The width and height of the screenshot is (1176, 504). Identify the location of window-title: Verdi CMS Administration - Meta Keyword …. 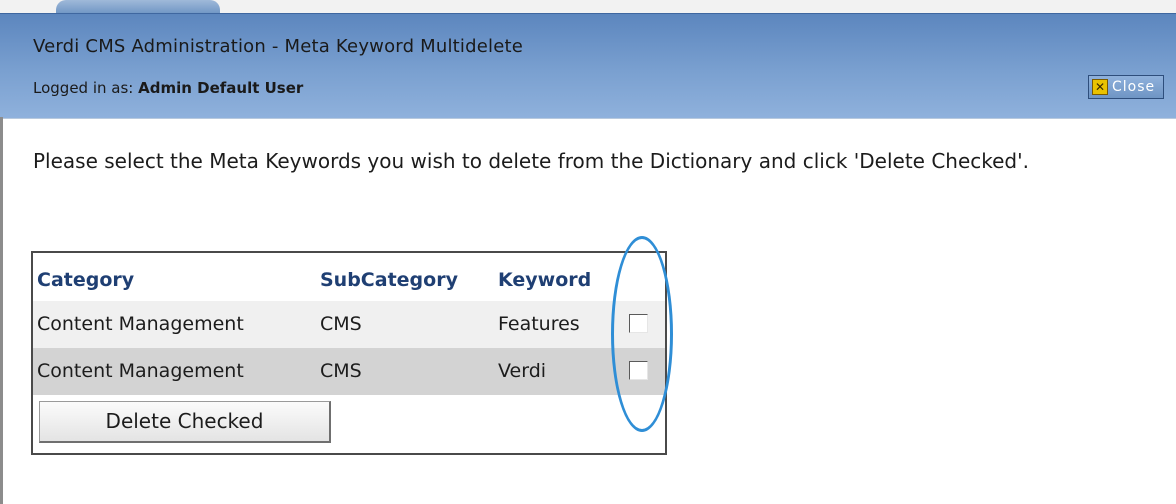
(278, 46).